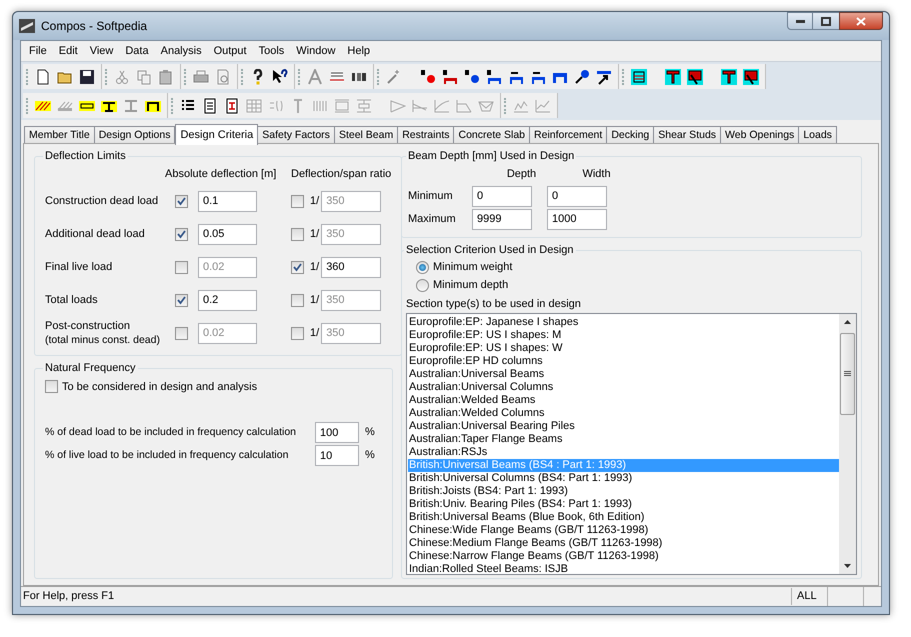 The height and width of the screenshot is (637, 911). Describe the element at coordinates (577, 196) in the screenshot. I see `width-field: 0` at that location.